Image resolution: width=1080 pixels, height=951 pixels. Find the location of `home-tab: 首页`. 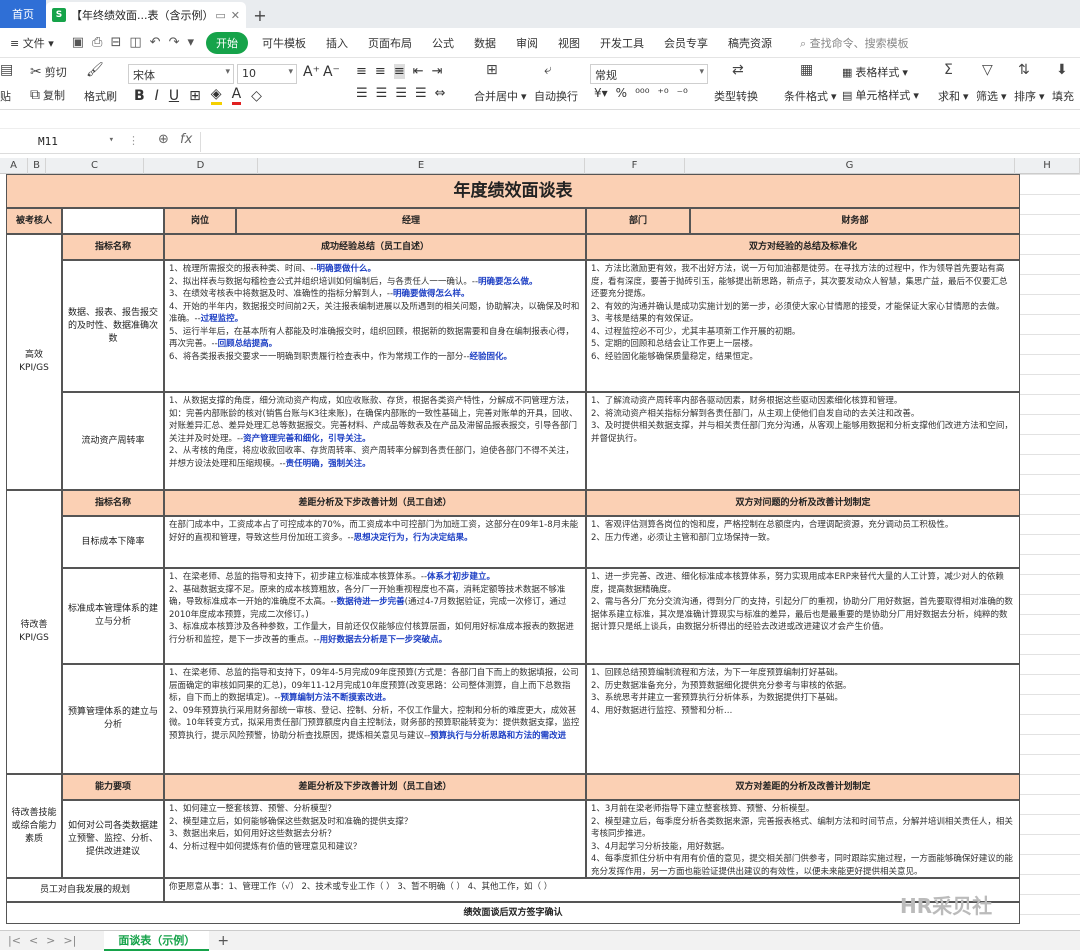

home-tab: 首页 is located at coordinates (23, 14).